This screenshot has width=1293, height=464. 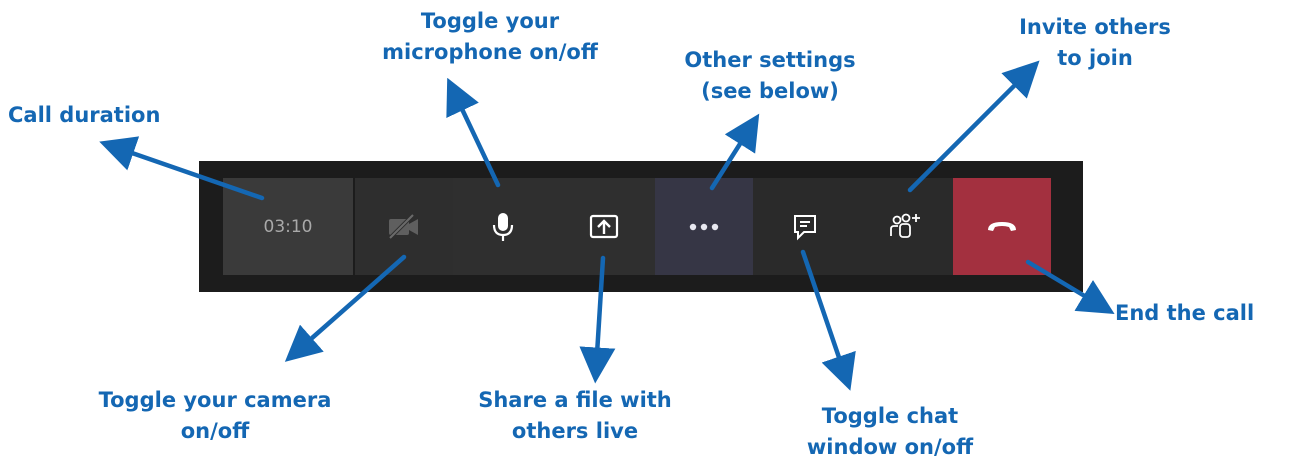 What do you see at coordinates (973, 126) in the screenshot?
I see `arrow-invite` at bounding box center [973, 126].